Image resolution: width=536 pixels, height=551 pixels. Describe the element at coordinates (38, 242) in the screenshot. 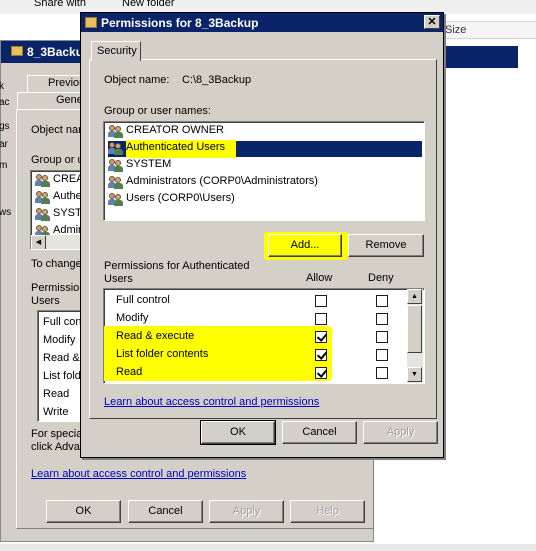

I see `scroll-left-icon: ◀` at that location.